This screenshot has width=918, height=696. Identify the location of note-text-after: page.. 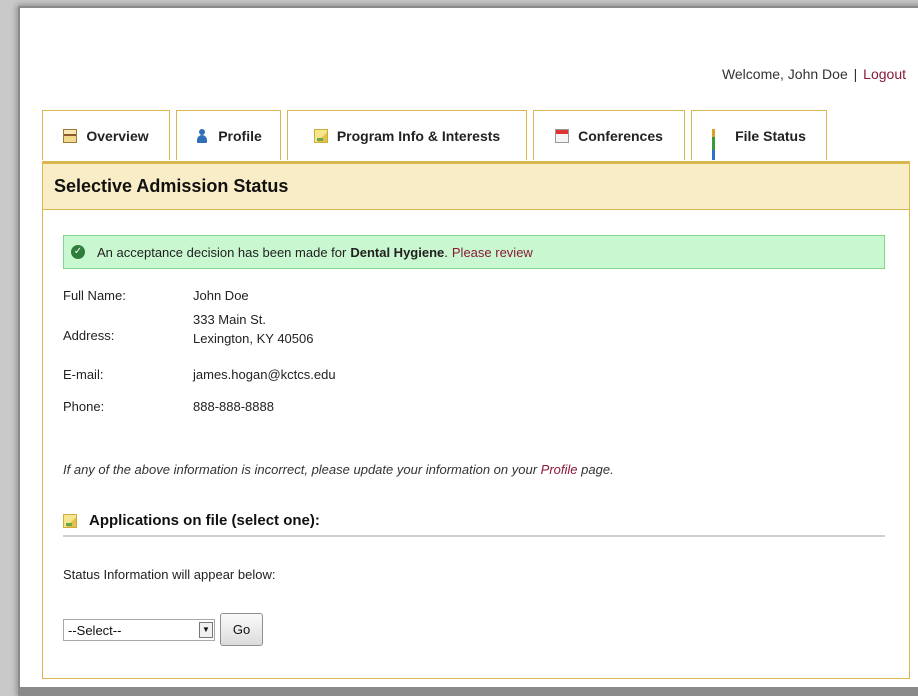
(597, 469).